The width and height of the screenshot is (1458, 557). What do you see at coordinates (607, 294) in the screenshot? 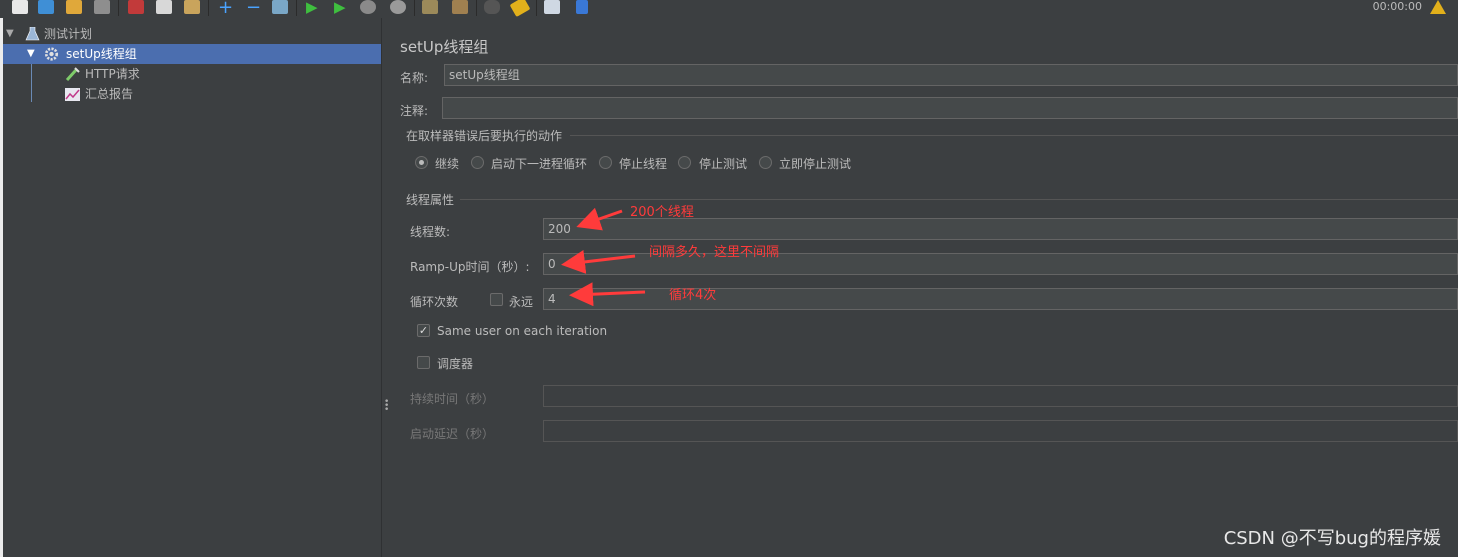
I see `annotation-arrow-loop` at bounding box center [607, 294].